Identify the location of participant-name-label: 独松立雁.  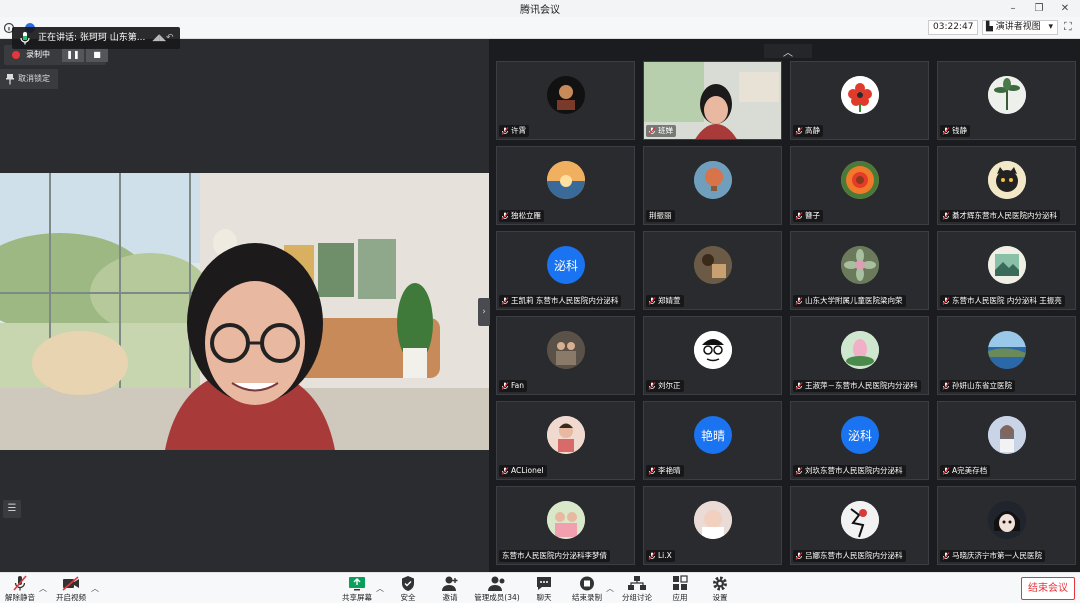
(526, 215).